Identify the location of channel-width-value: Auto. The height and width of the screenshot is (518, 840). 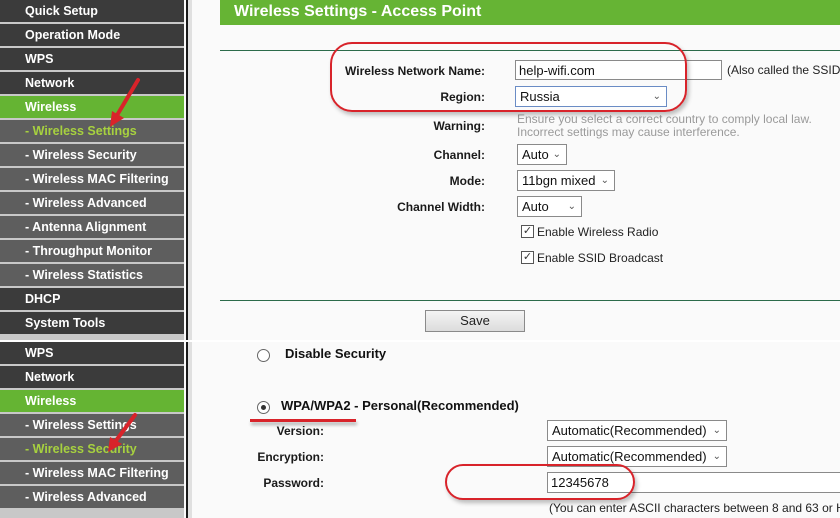
(535, 206).